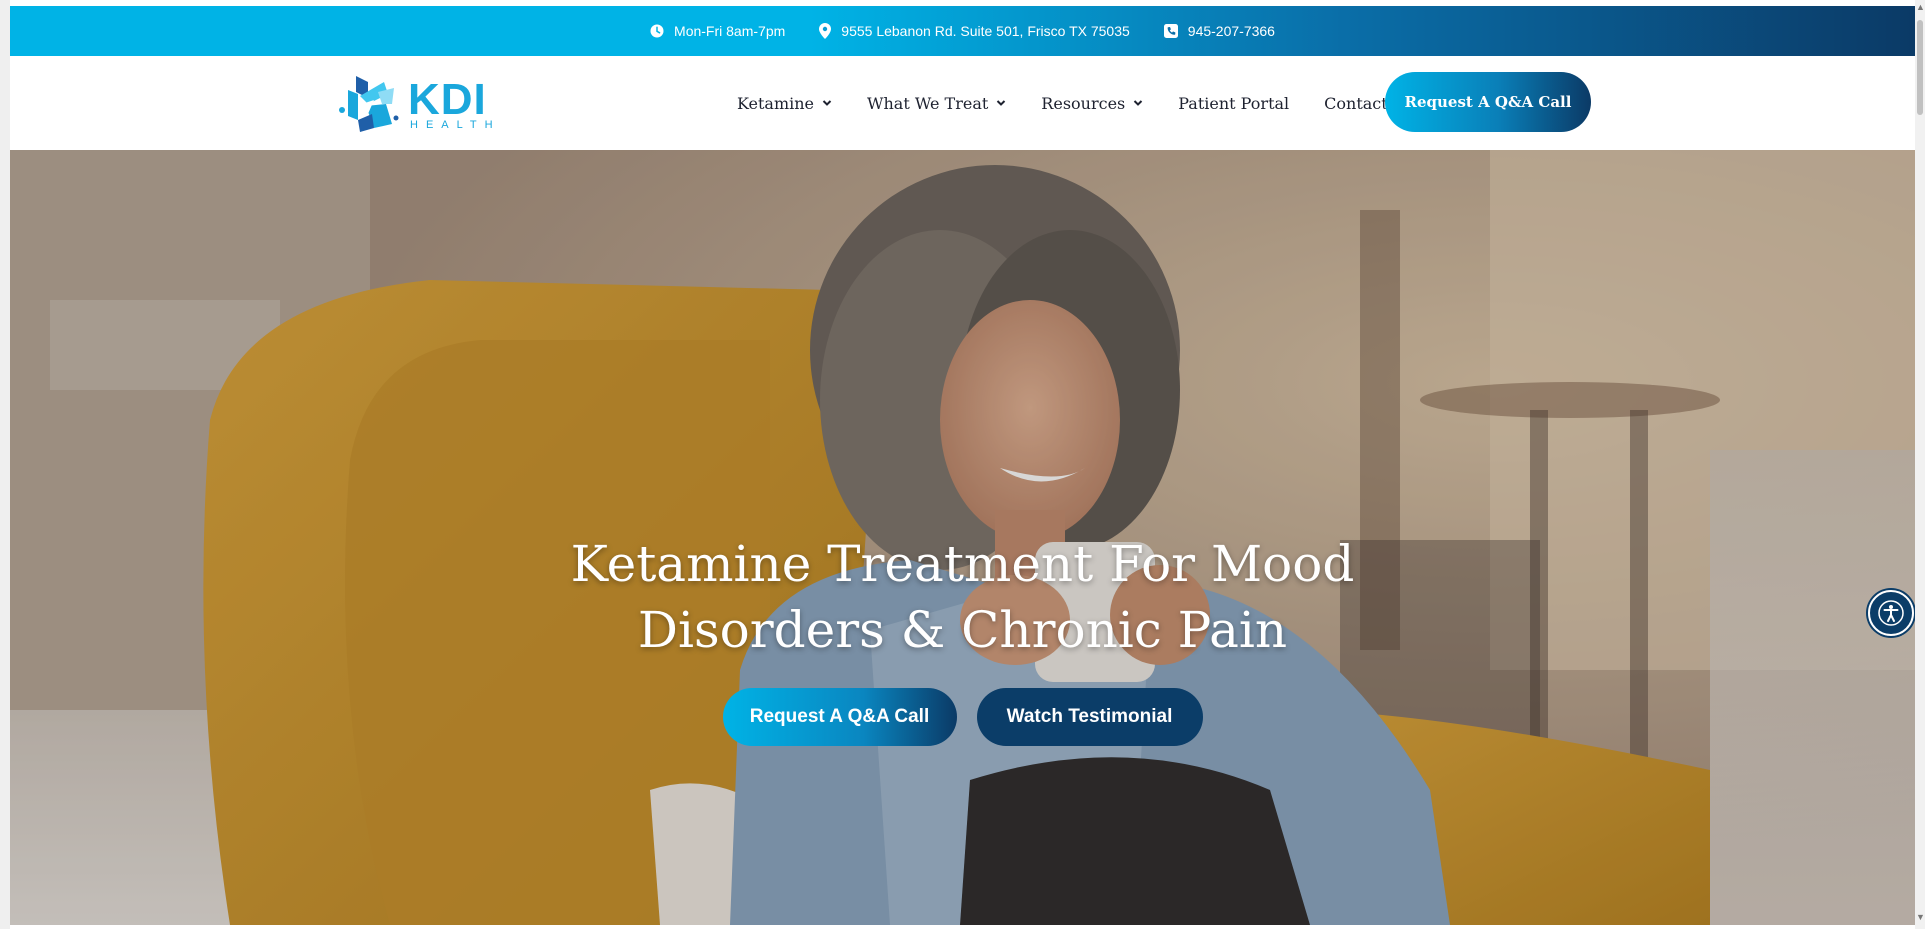 This screenshot has width=1925, height=929. I want to click on kdi-health-logo: KDI HEALTH, so click(419, 104).